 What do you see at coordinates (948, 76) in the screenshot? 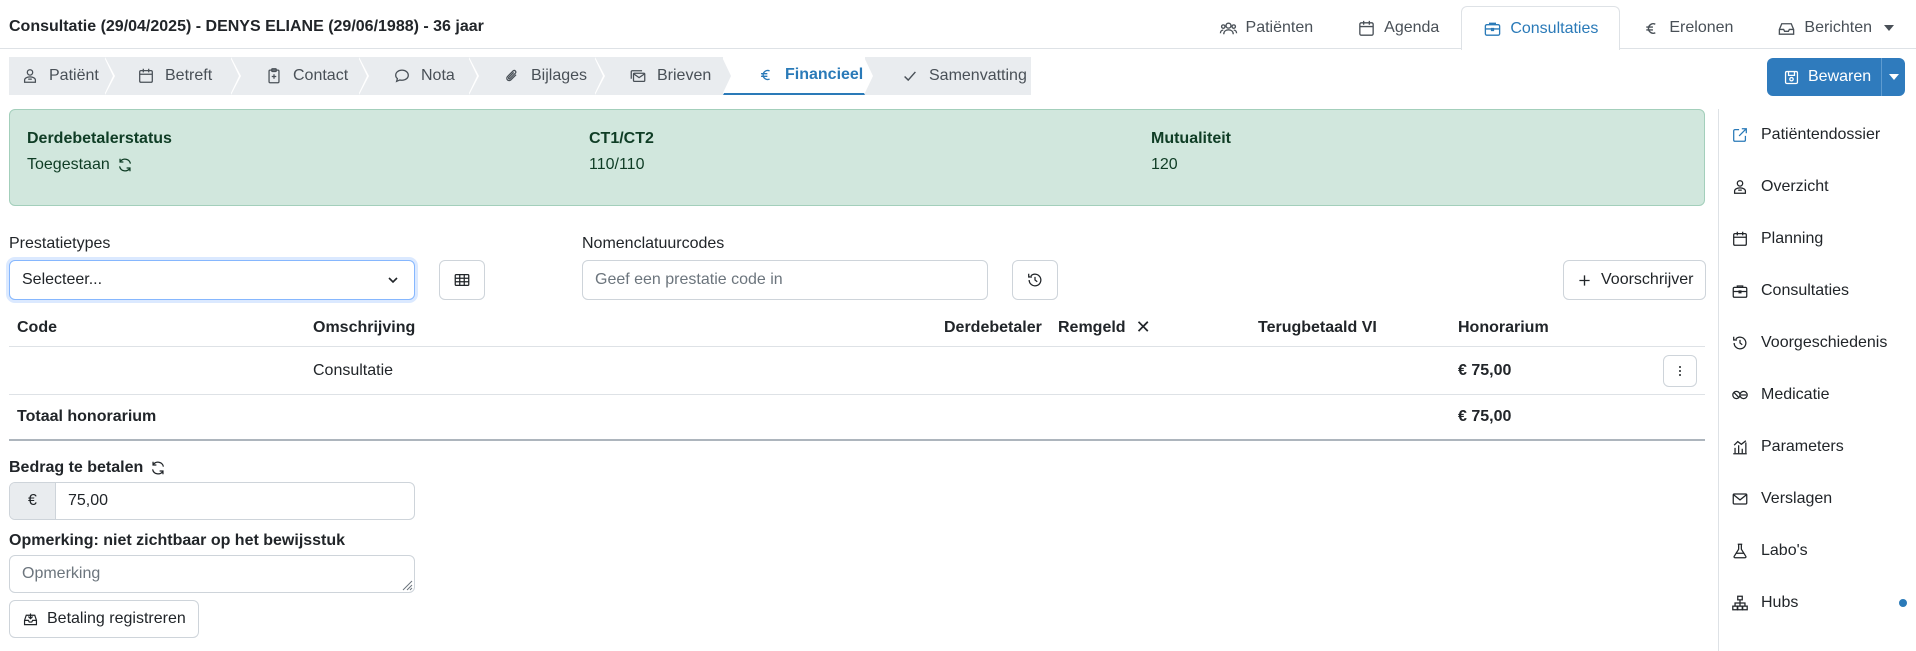
I see `step-samenvatting: Samenvatting` at bounding box center [948, 76].